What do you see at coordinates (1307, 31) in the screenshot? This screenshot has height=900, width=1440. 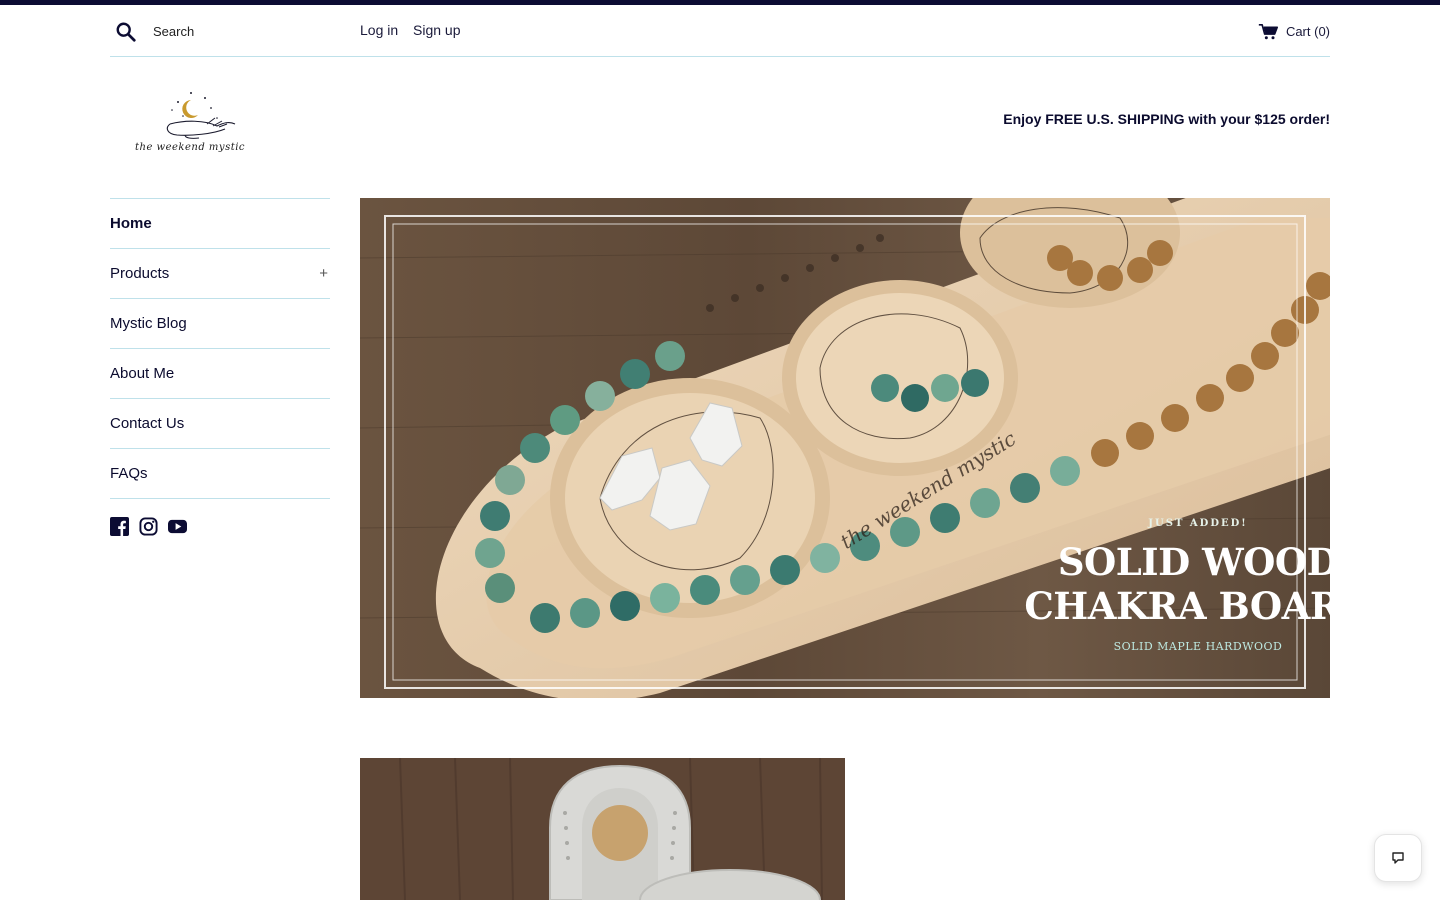 I see `cart-count-label: Cart (0)` at bounding box center [1307, 31].